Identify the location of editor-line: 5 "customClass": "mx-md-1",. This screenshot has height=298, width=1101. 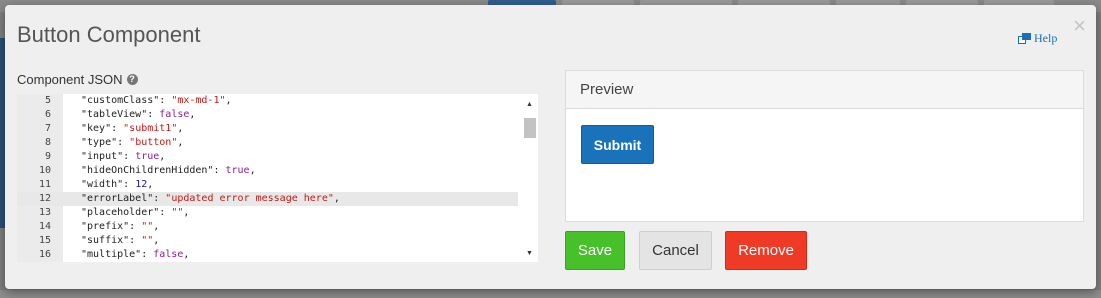
(267, 101).